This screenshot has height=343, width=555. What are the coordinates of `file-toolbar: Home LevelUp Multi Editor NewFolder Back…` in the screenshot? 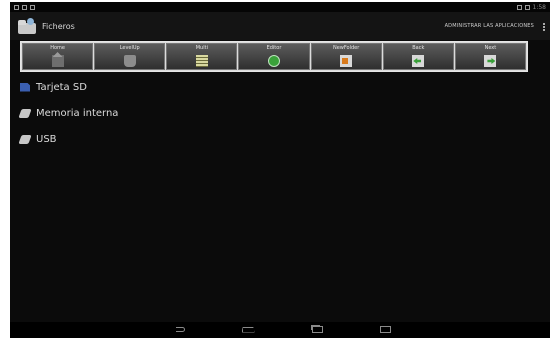 It's located at (274, 56).